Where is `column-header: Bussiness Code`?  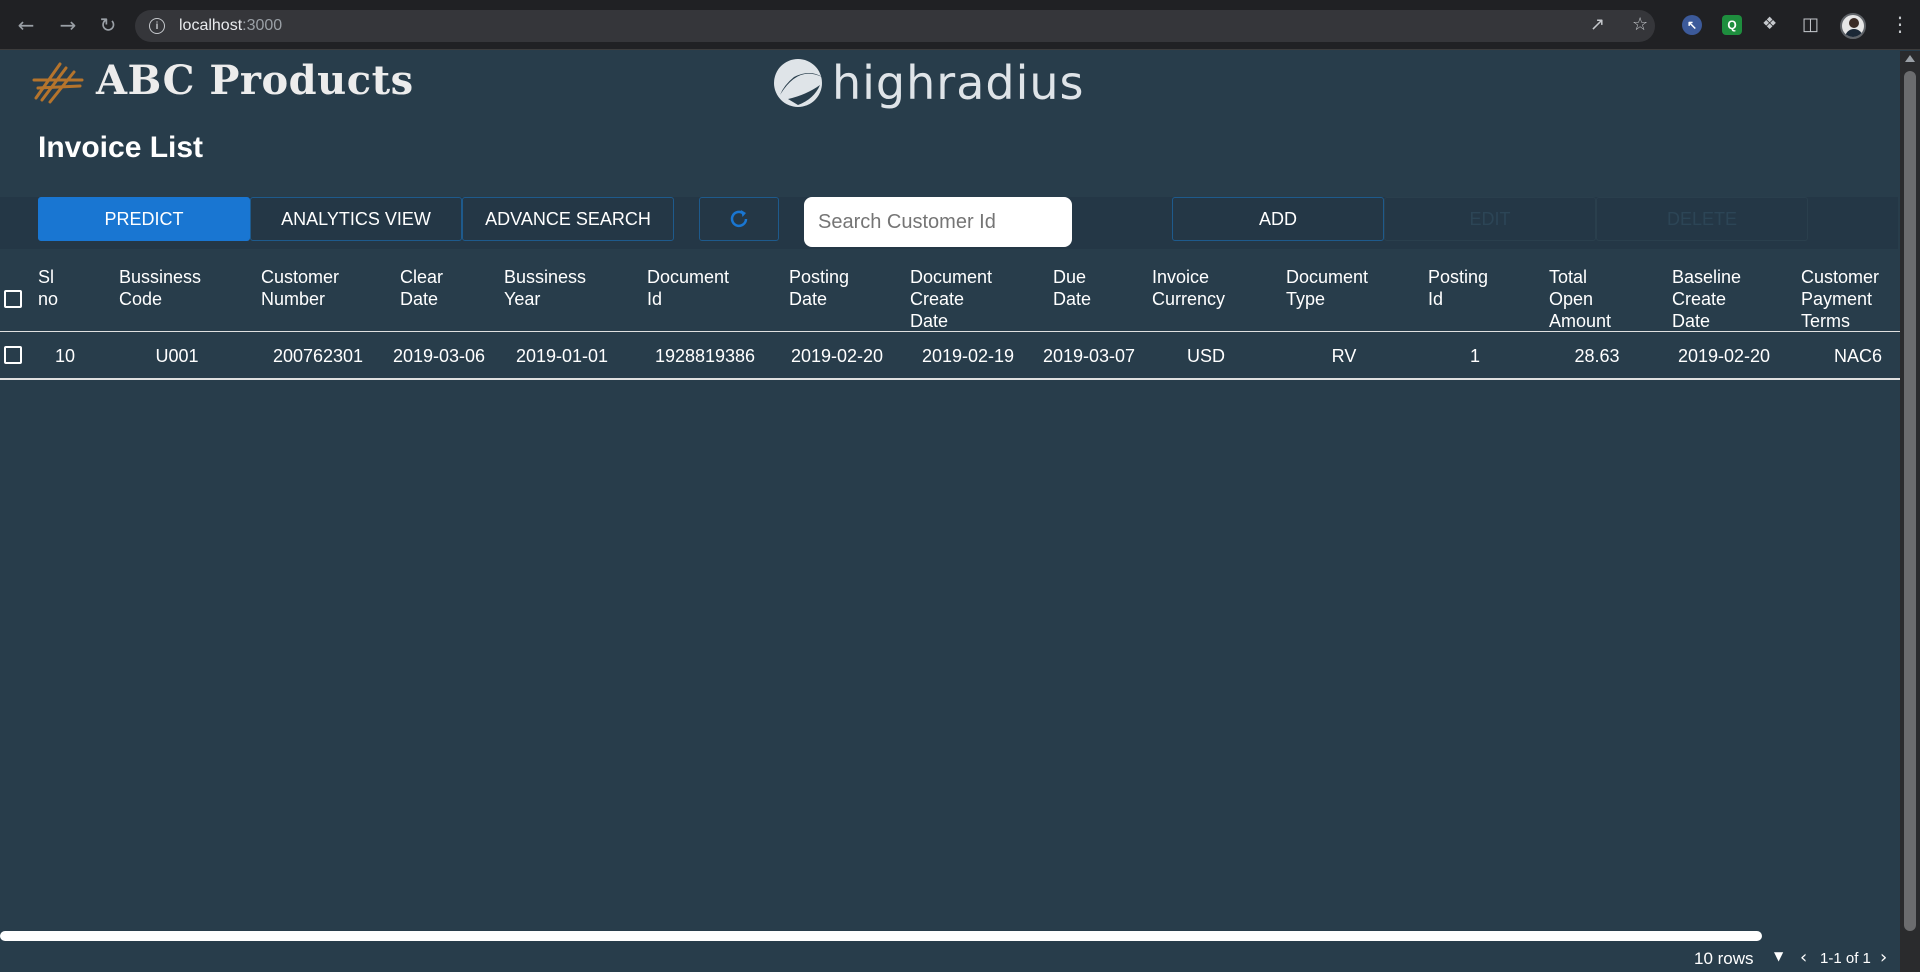 column-header: Bussiness Code is located at coordinates (160, 288).